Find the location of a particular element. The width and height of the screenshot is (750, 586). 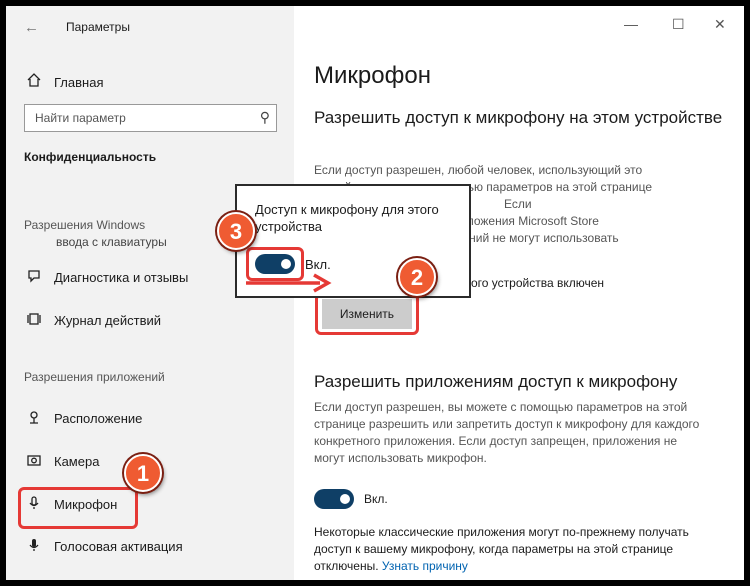

group-header-windows: Разрешения Windows is located at coordinates (85, 225).